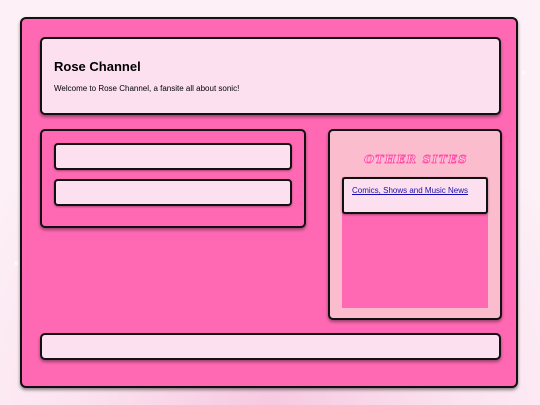 Image resolution: width=540 pixels, height=405 pixels. Describe the element at coordinates (270, 346) in the screenshot. I see `site-footer` at that location.